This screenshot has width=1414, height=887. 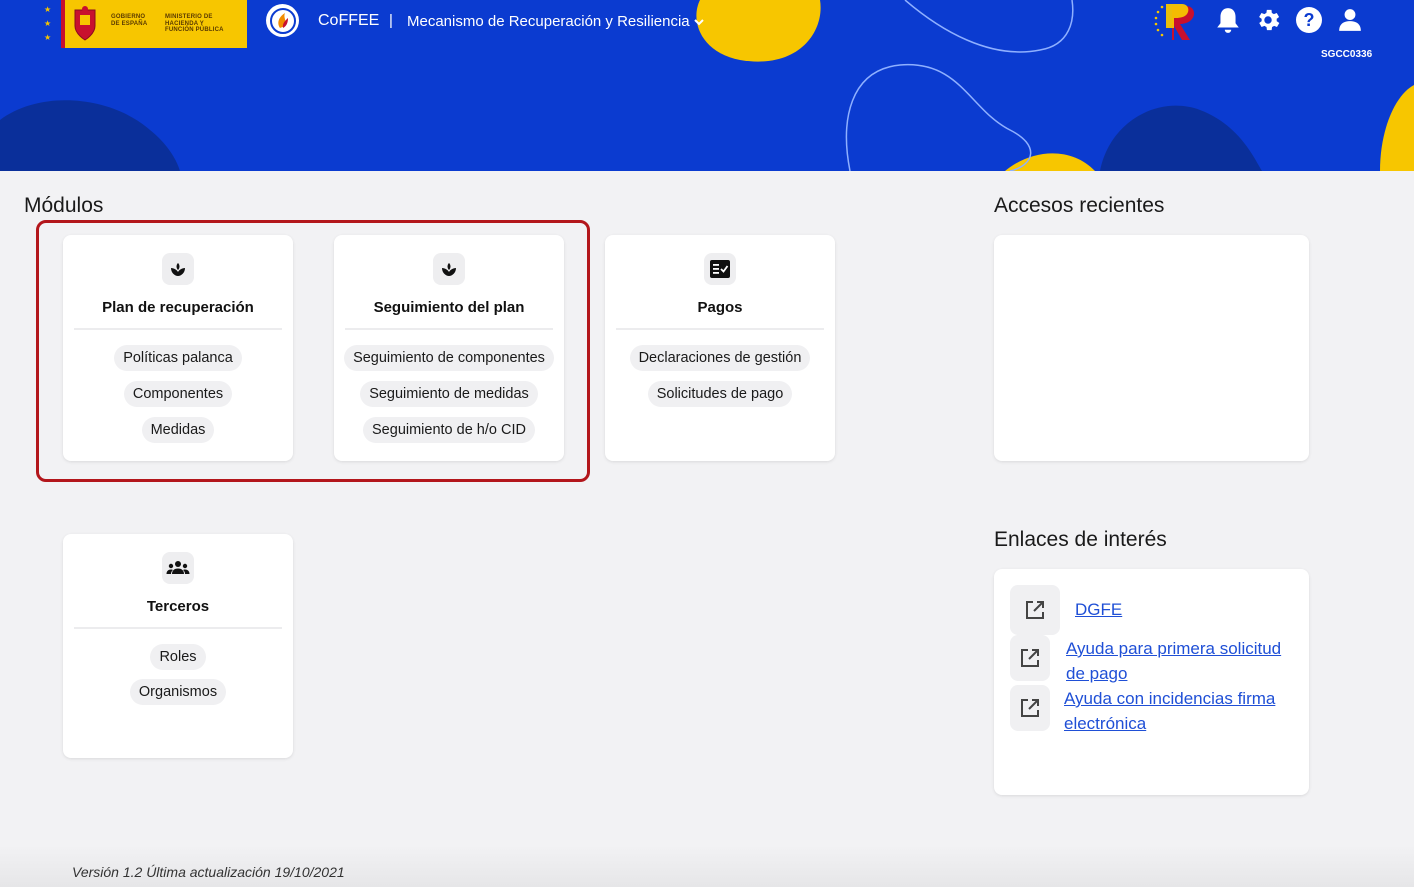 I want to click on module-link-solicitudes-pago: Solicitudes de pago, so click(x=720, y=394).